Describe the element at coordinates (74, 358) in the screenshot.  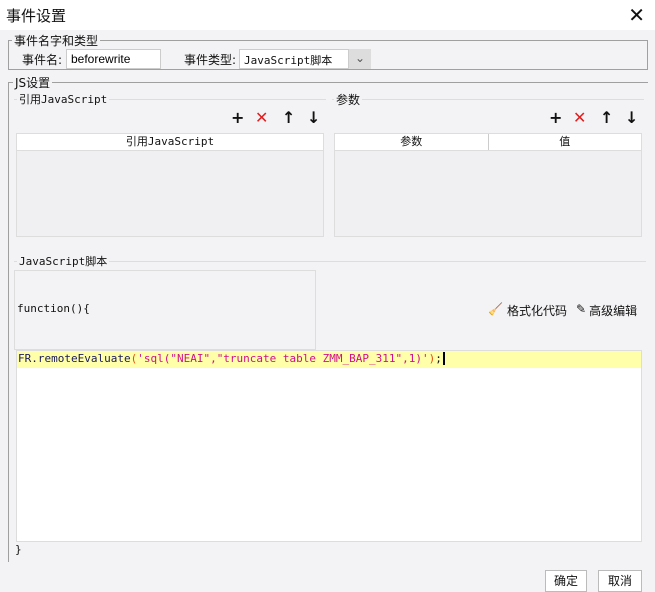
I see `code-token: FR.remoteEvaluate` at that location.